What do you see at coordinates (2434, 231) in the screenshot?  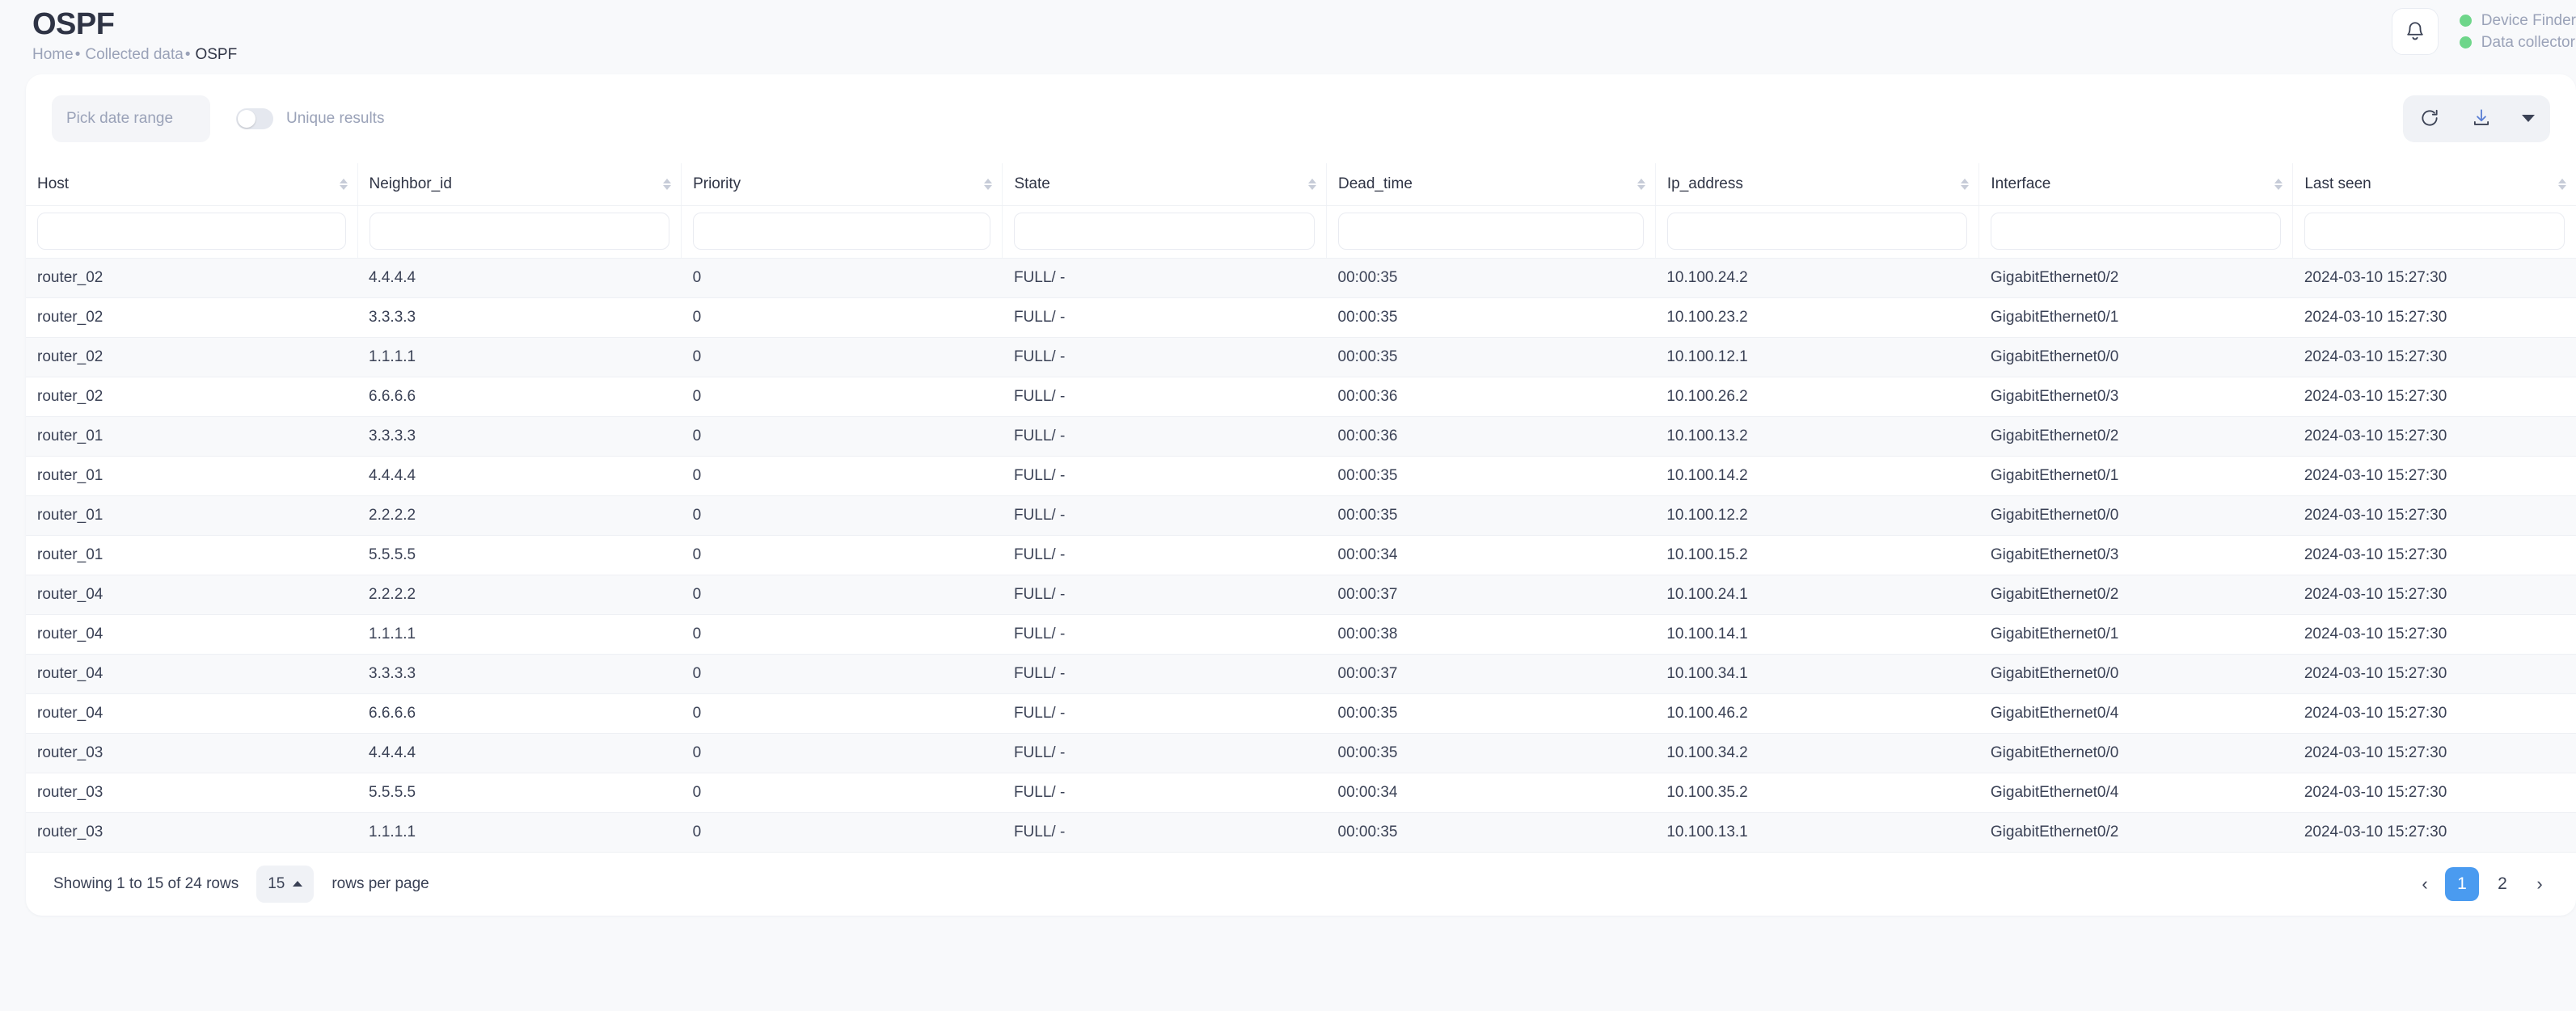 I see `filter-input-last-seen` at bounding box center [2434, 231].